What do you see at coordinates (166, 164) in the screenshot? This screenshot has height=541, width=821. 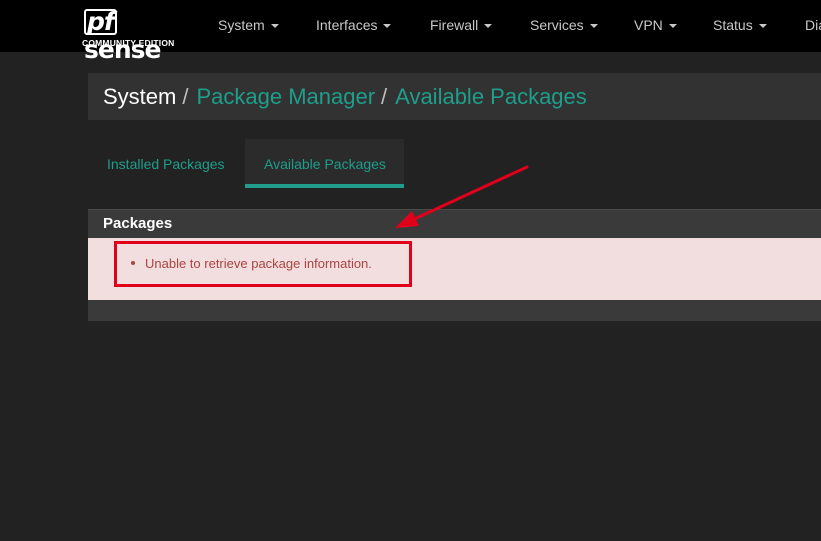 I see `tab-installed-packages: Installed Packages` at bounding box center [166, 164].